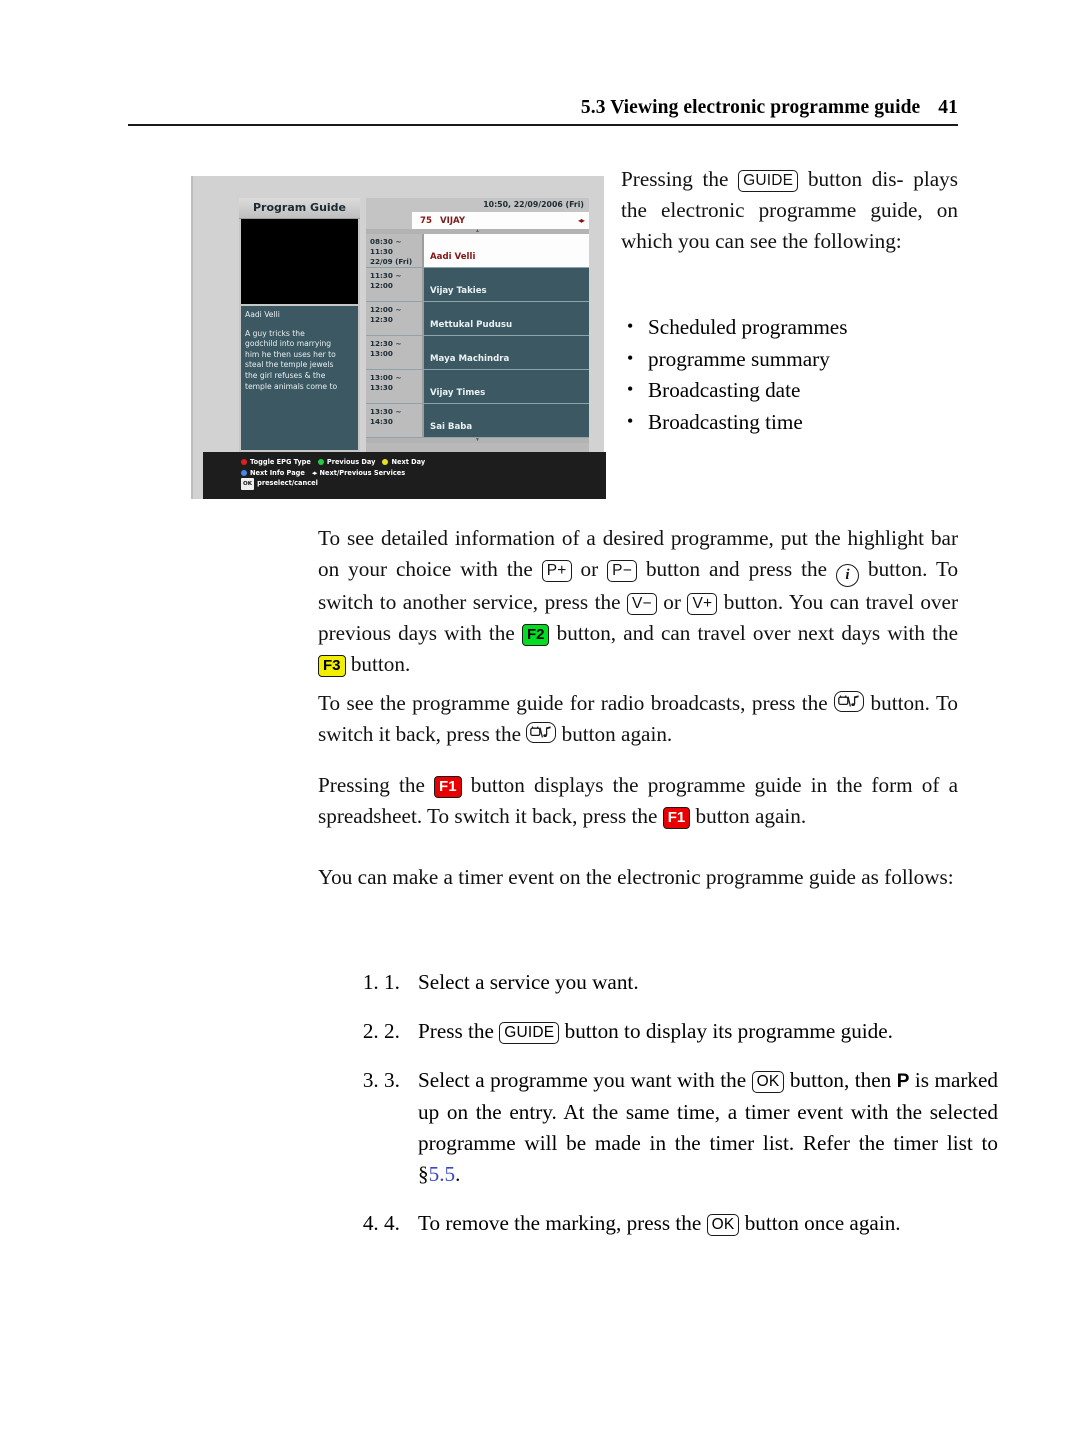 This screenshot has height=1439, width=1080. Describe the element at coordinates (506, 284) in the screenshot. I see `epg-row-title: Vijay Takies` at that location.